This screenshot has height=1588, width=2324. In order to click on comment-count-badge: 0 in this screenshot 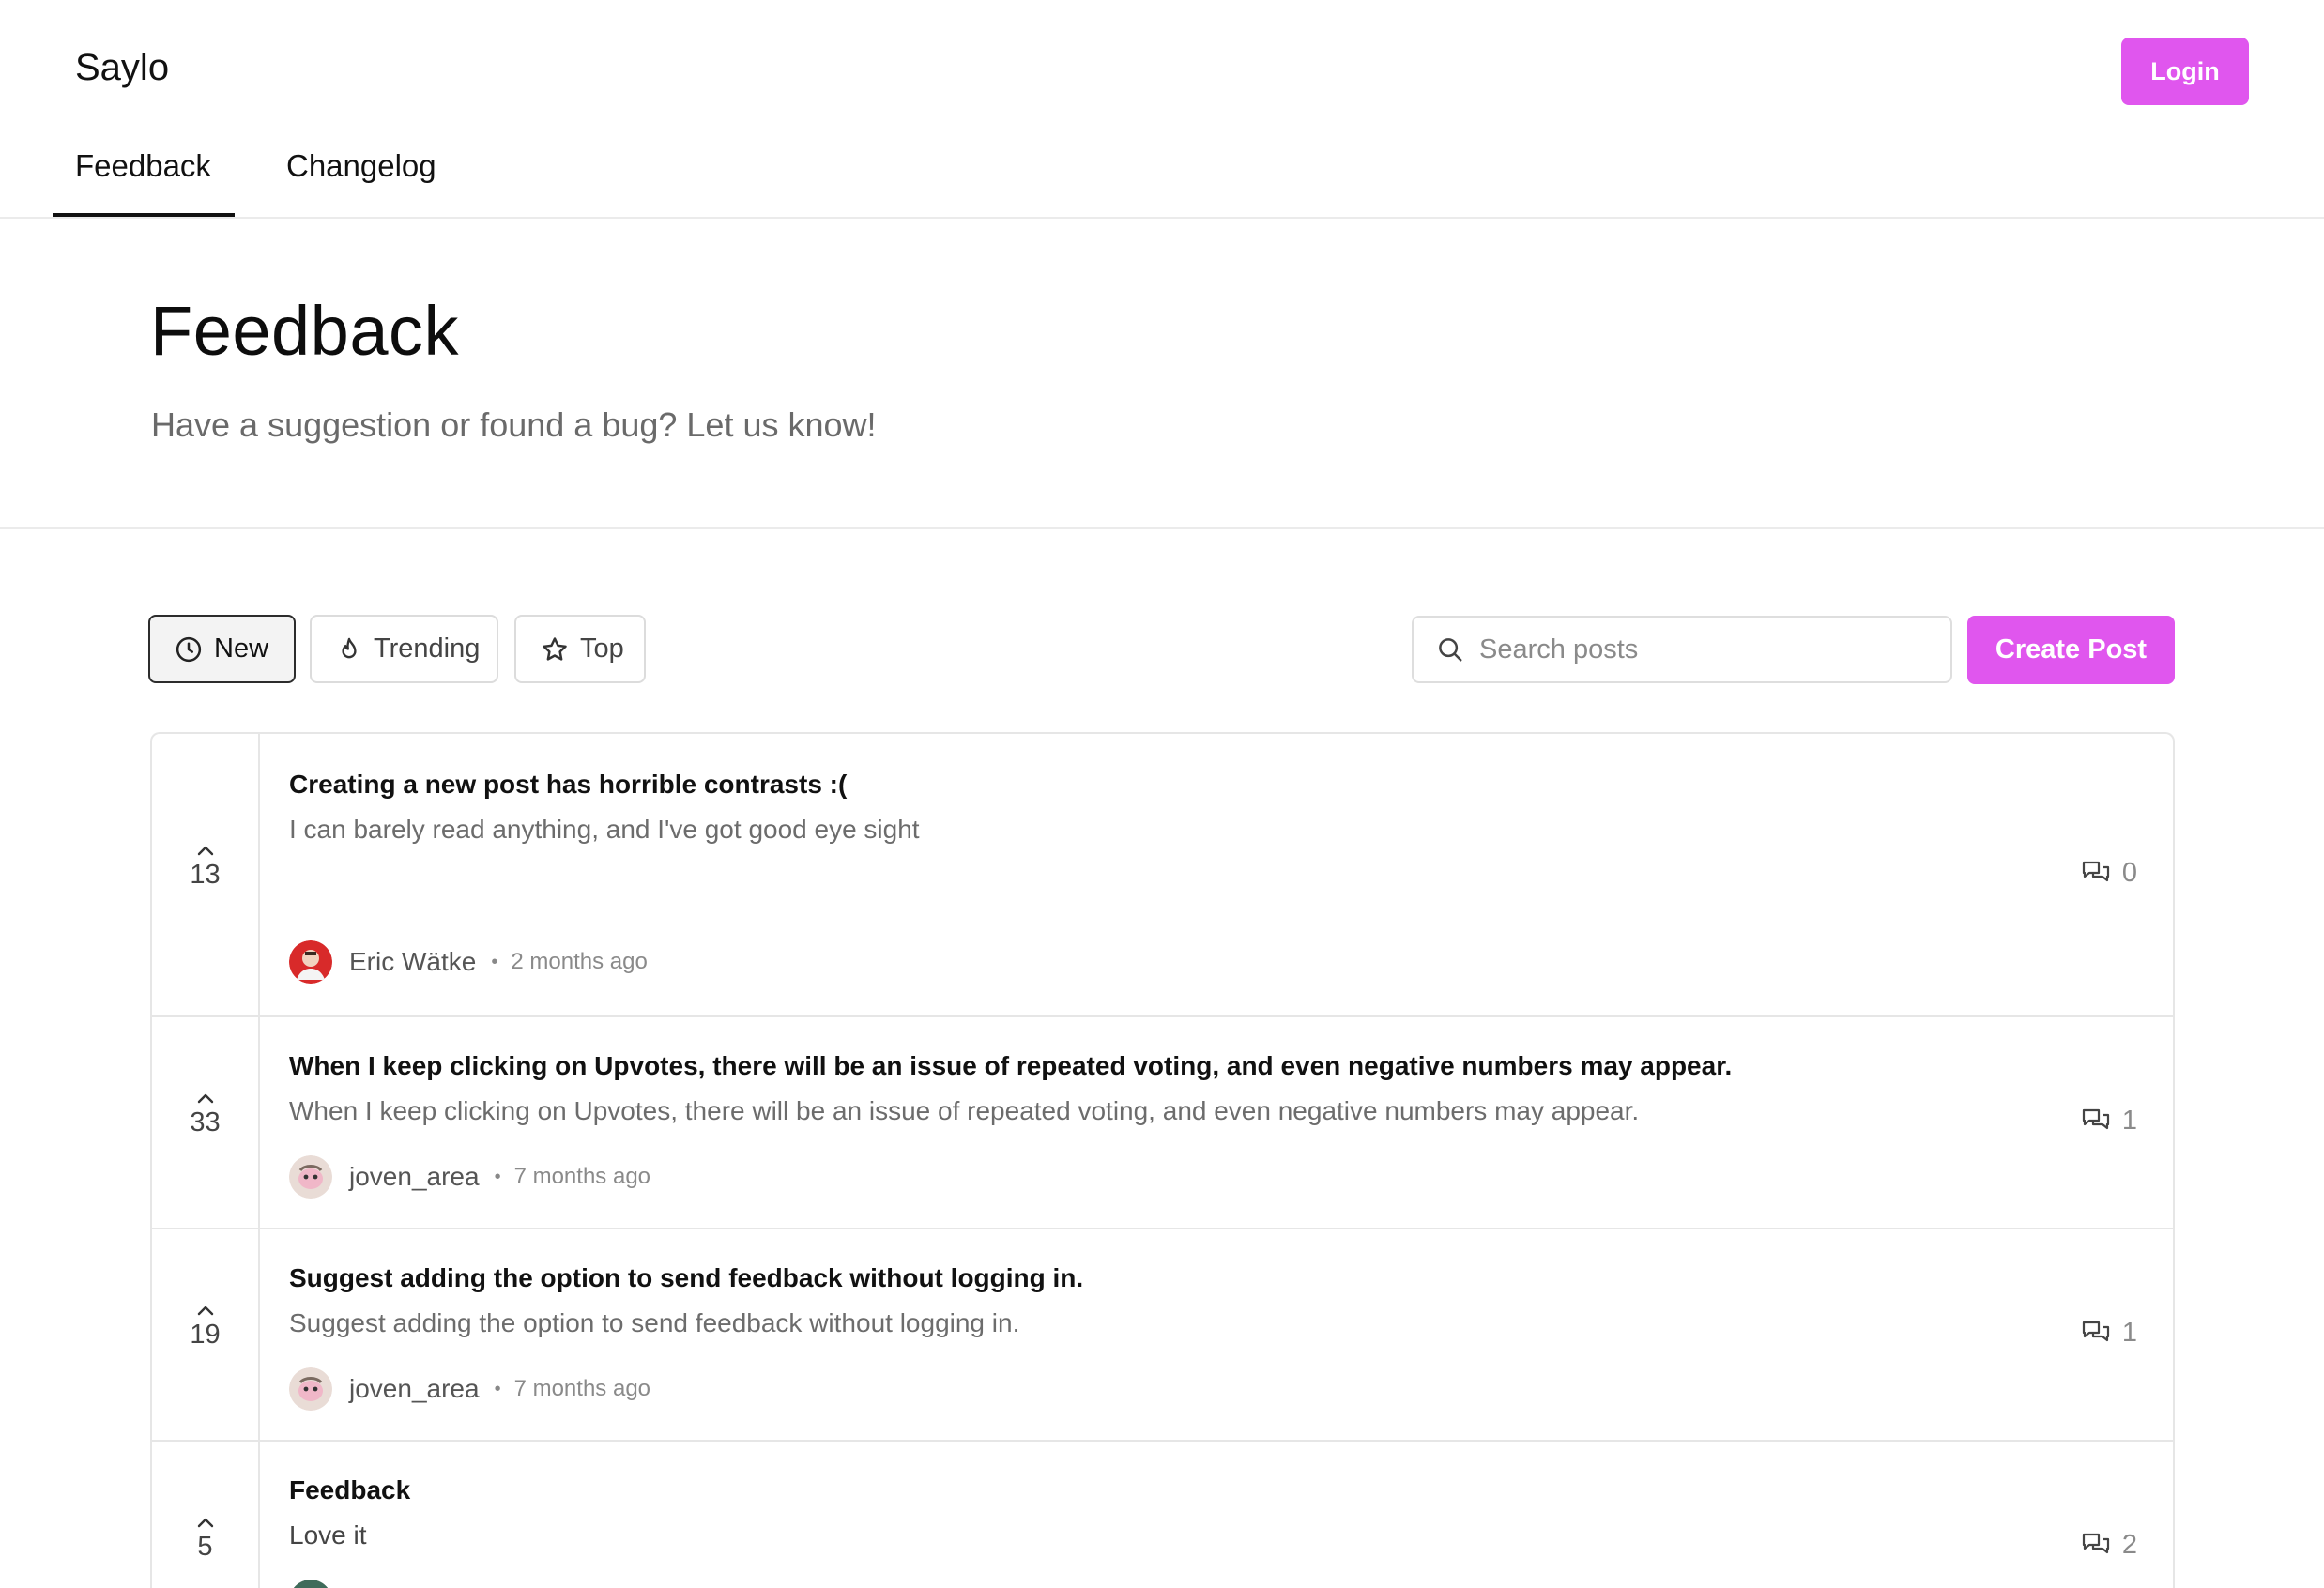, I will do `click(2109, 874)`.